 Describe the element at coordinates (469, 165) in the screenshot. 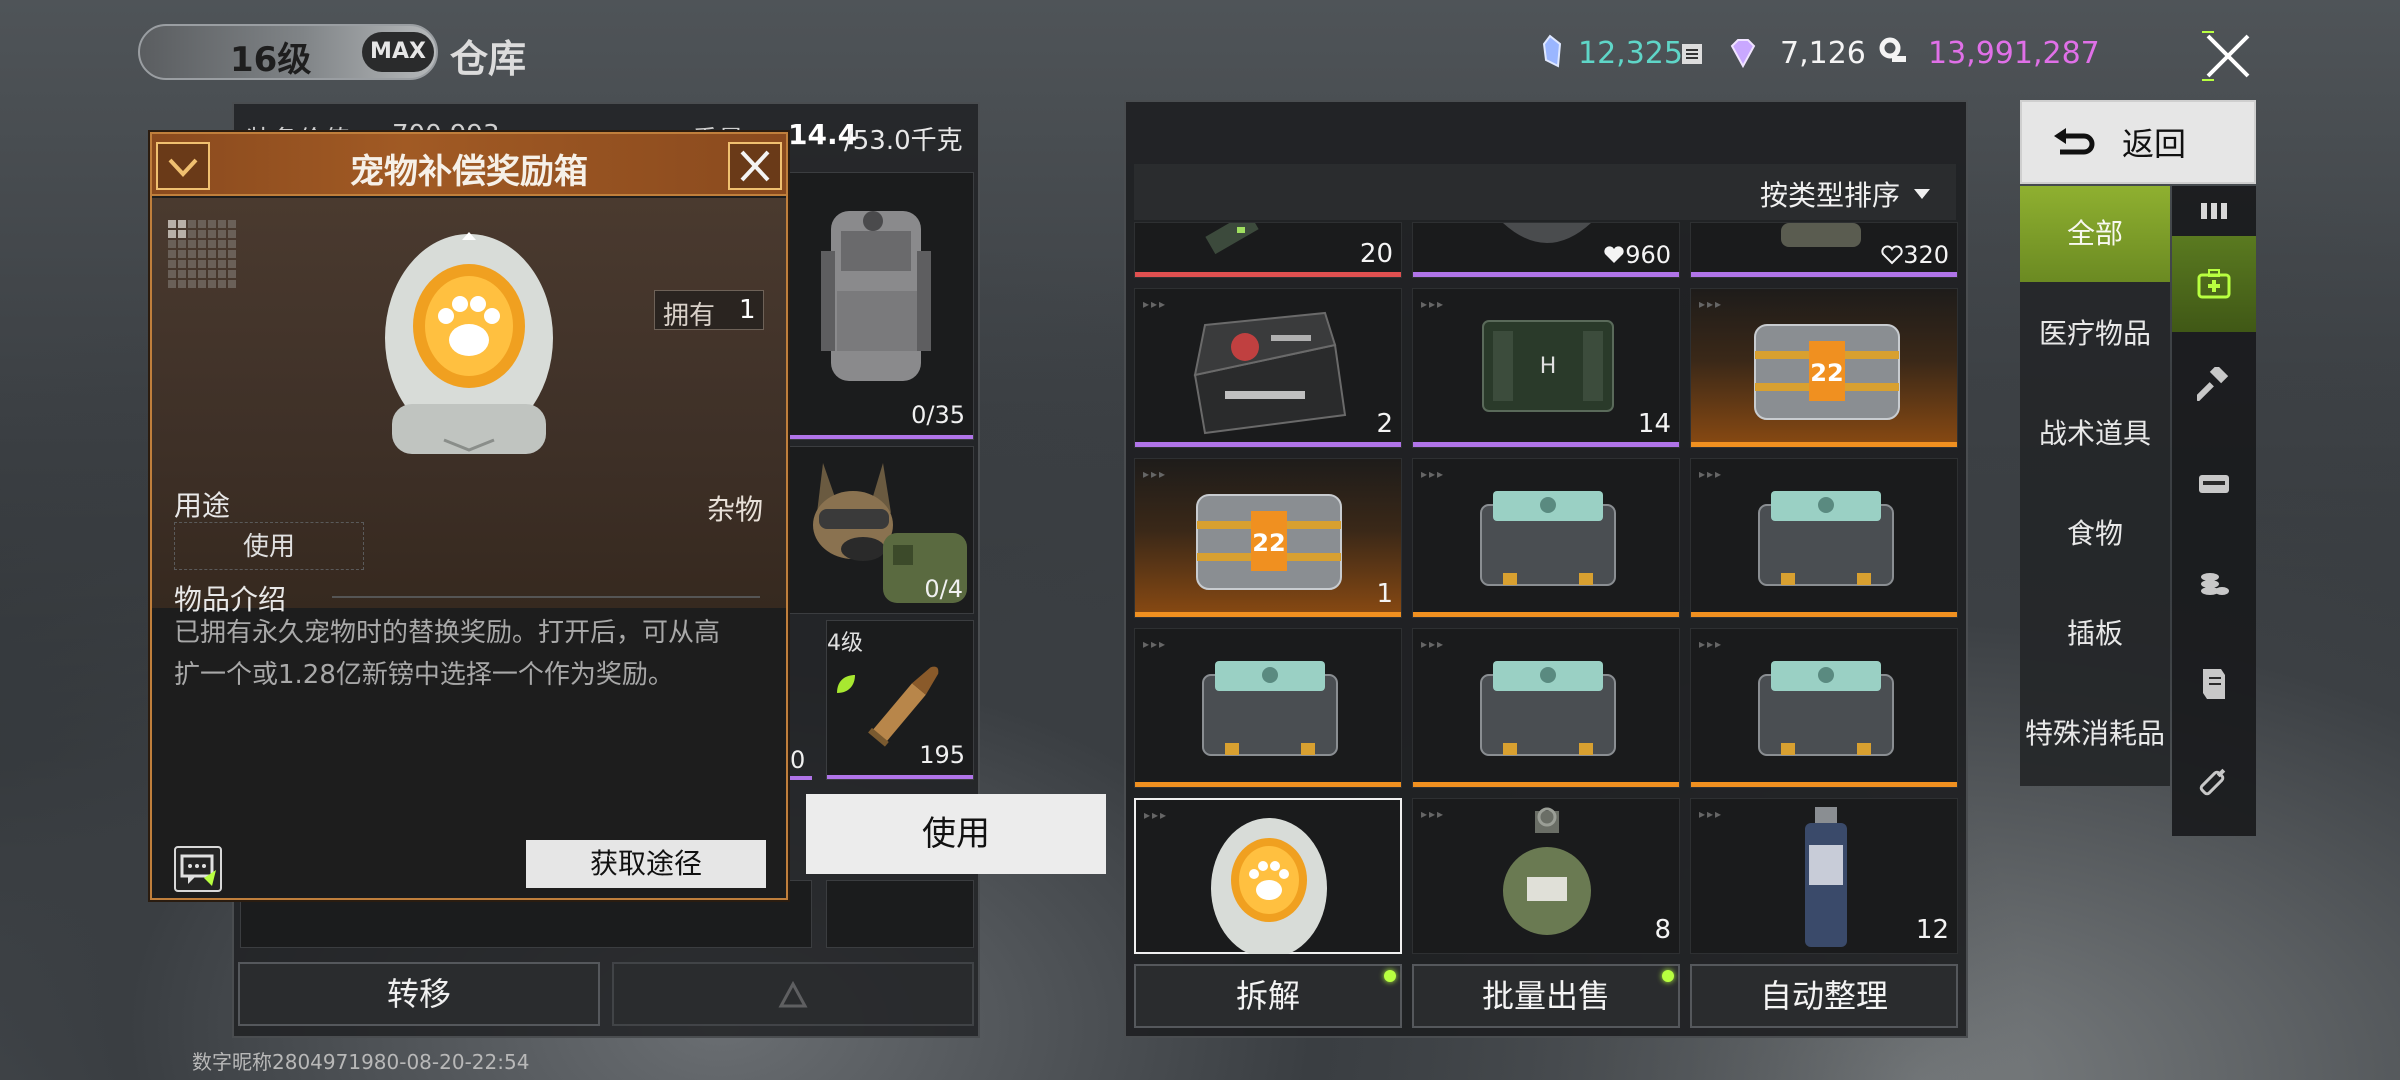

I see `popup-header: 宠物补偿奖励箱` at that location.